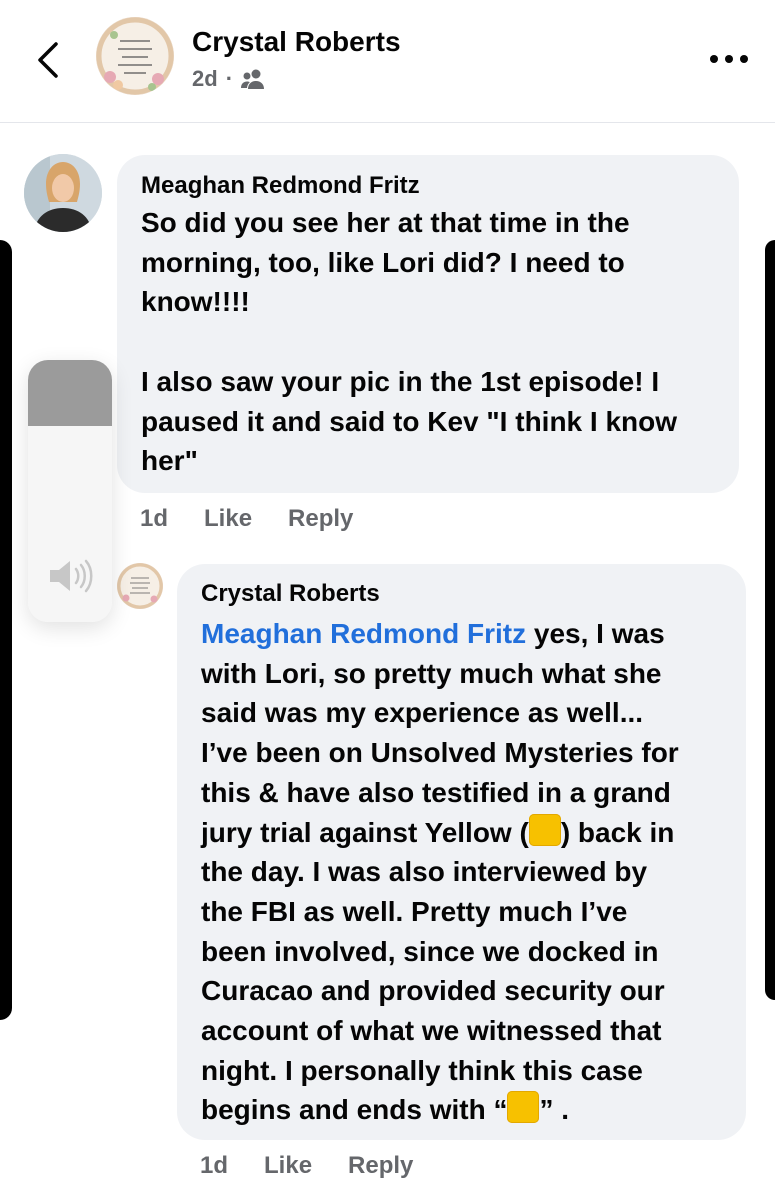  Describe the element at coordinates (214, 1166) in the screenshot. I see `reply-time: 1d` at that location.